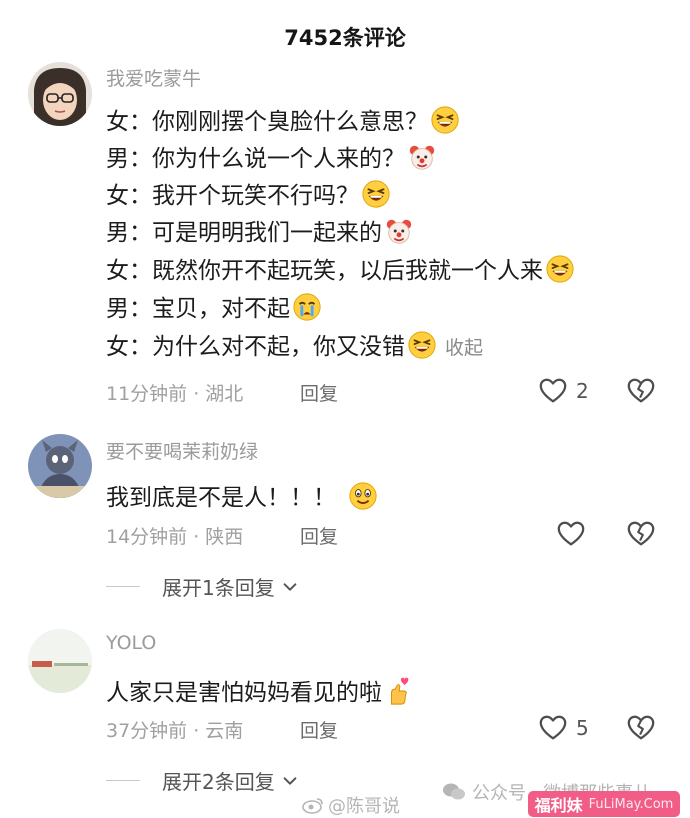 This screenshot has width=690, height=818. What do you see at coordinates (255, 159) in the screenshot?
I see `comment-line-text: 男：你为什么说一个人来的？` at bounding box center [255, 159].